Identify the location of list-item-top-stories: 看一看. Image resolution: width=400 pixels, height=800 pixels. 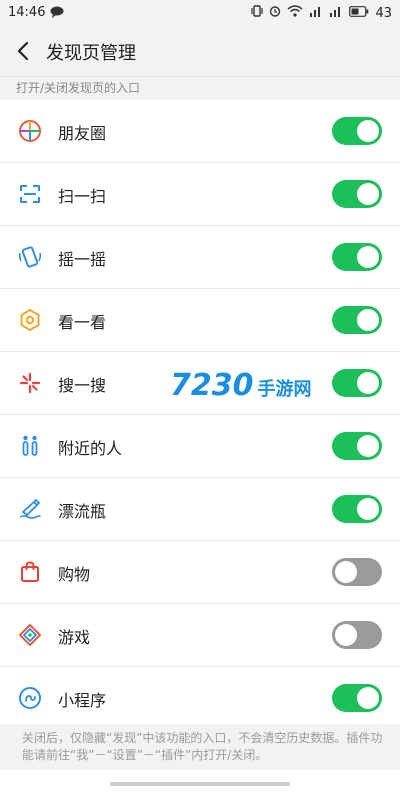
(200, 320).